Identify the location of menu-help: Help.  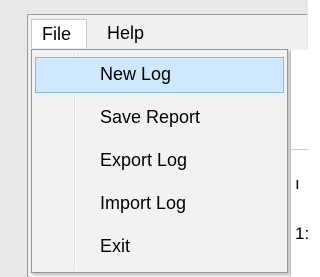
(125, 33).